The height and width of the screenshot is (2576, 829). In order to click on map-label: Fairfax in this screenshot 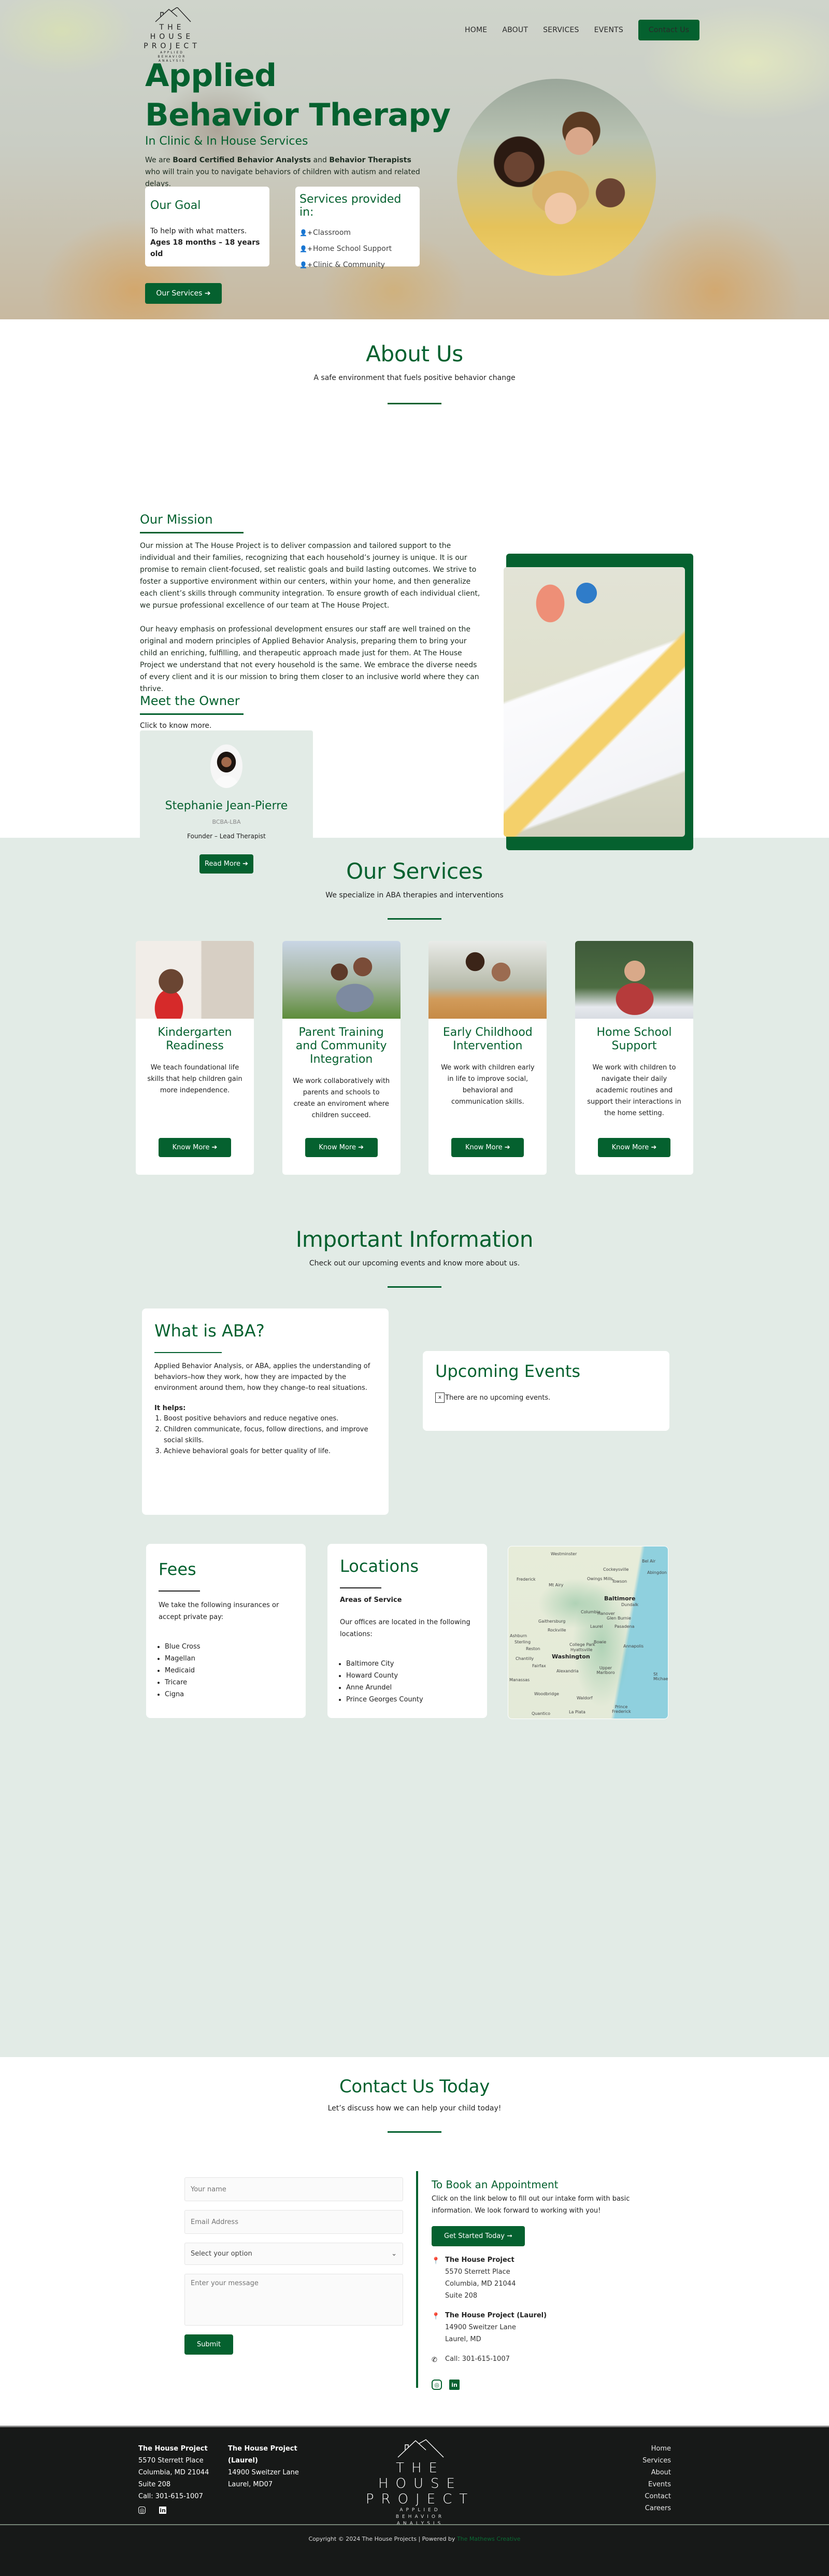, I will do `click(539, 1666)`.